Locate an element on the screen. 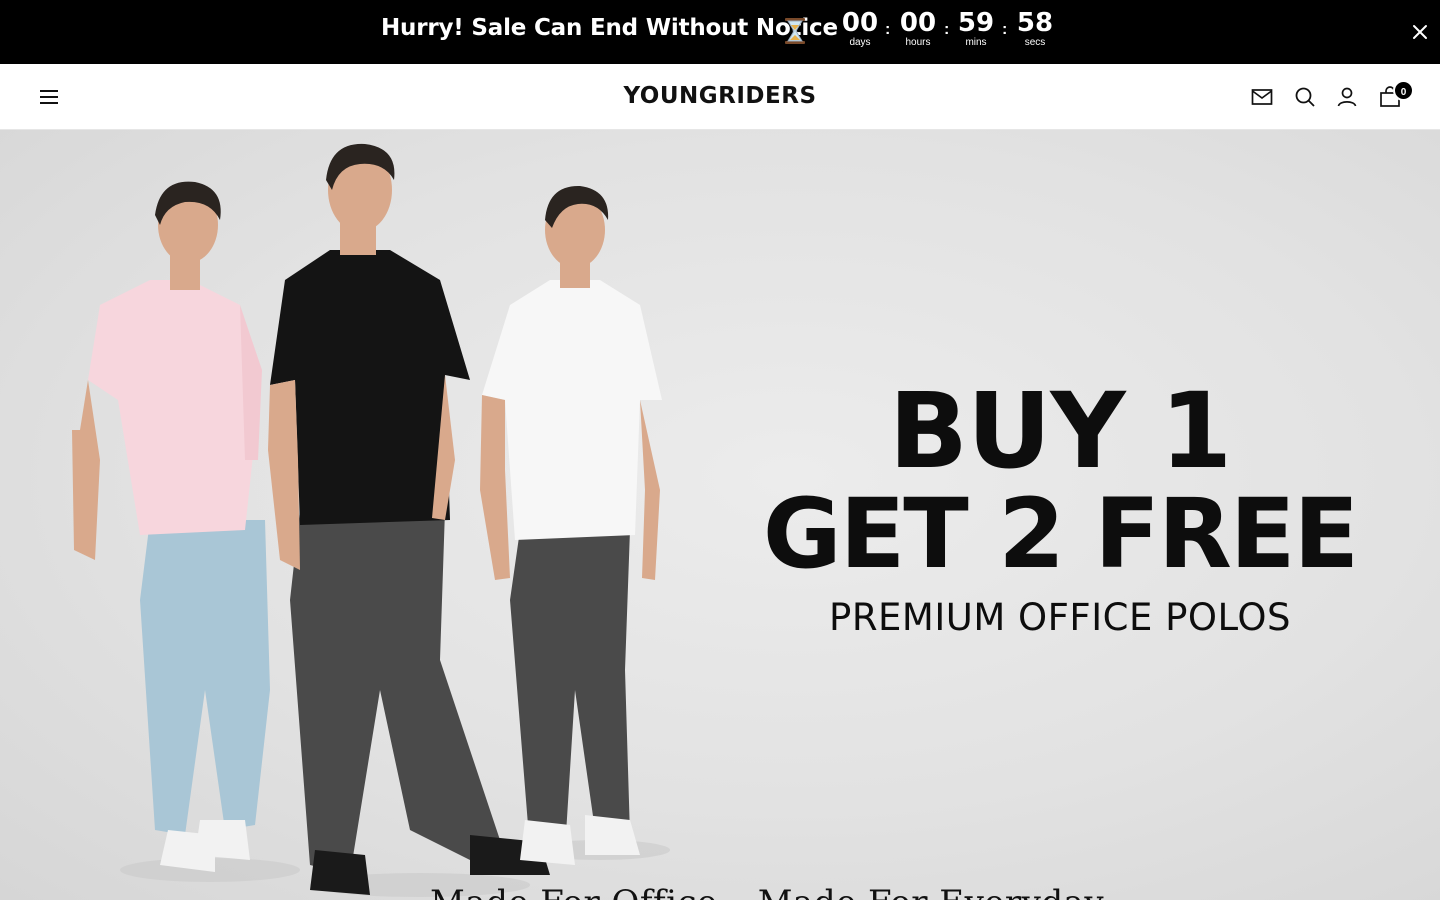  account-icon is located at coordinates (1347, 97).